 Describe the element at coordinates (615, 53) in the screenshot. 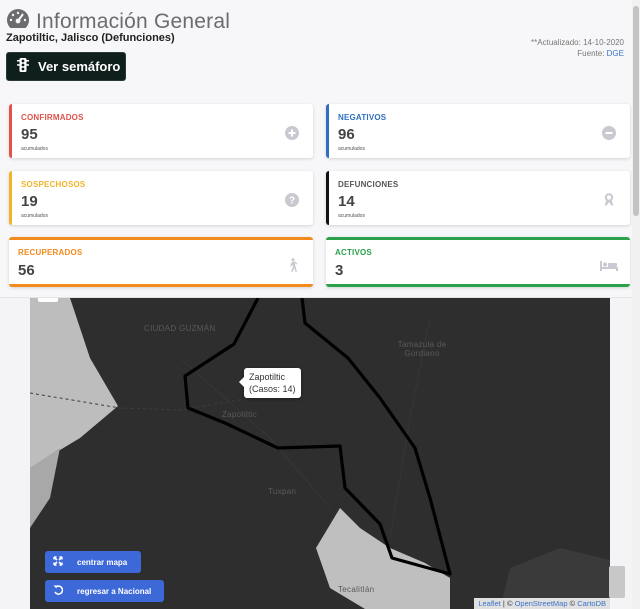

I see `source-link: DGE` at that location.